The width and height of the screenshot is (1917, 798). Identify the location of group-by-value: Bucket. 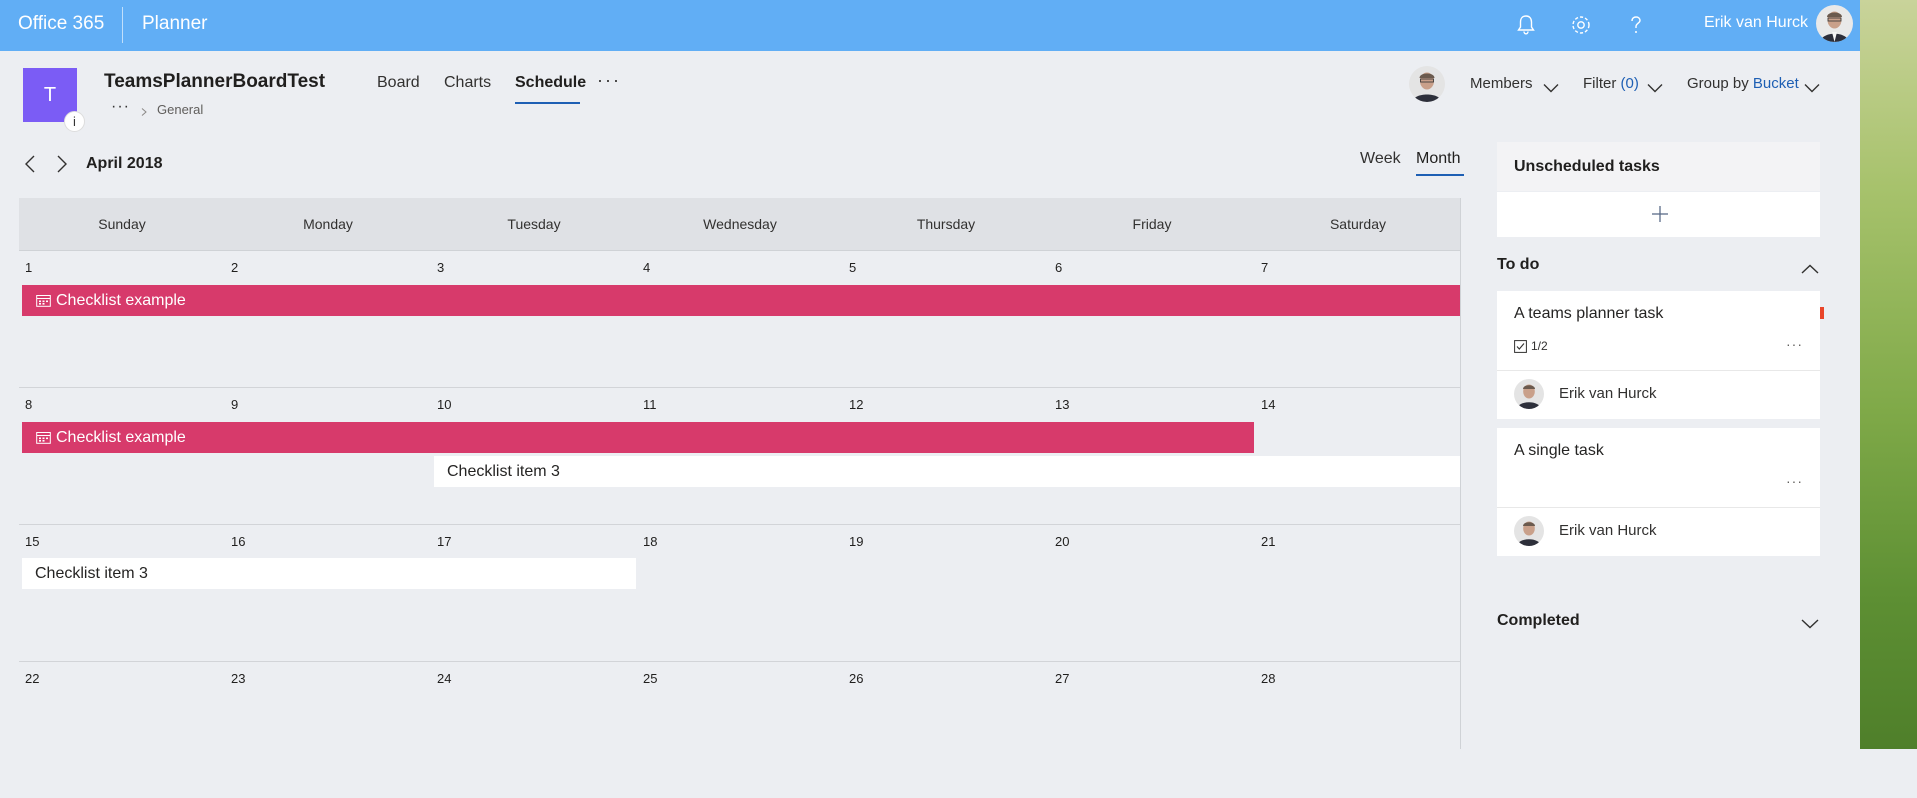
(1775, 83).